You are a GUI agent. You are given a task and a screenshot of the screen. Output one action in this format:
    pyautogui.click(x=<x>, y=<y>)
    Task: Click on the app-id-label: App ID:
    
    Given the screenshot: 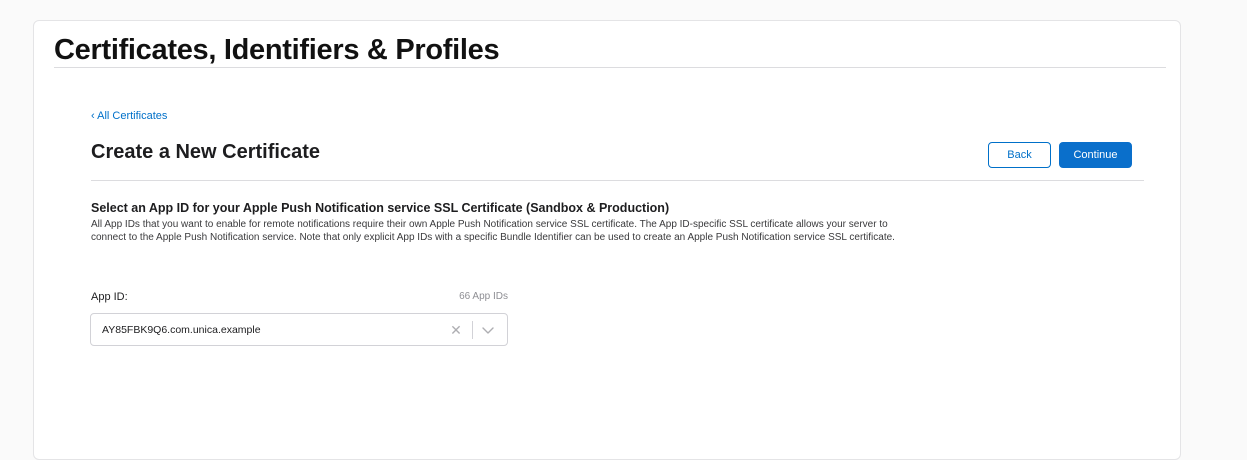 What is the action you would take?
    pyautogui.click(x=109, y=297)
    